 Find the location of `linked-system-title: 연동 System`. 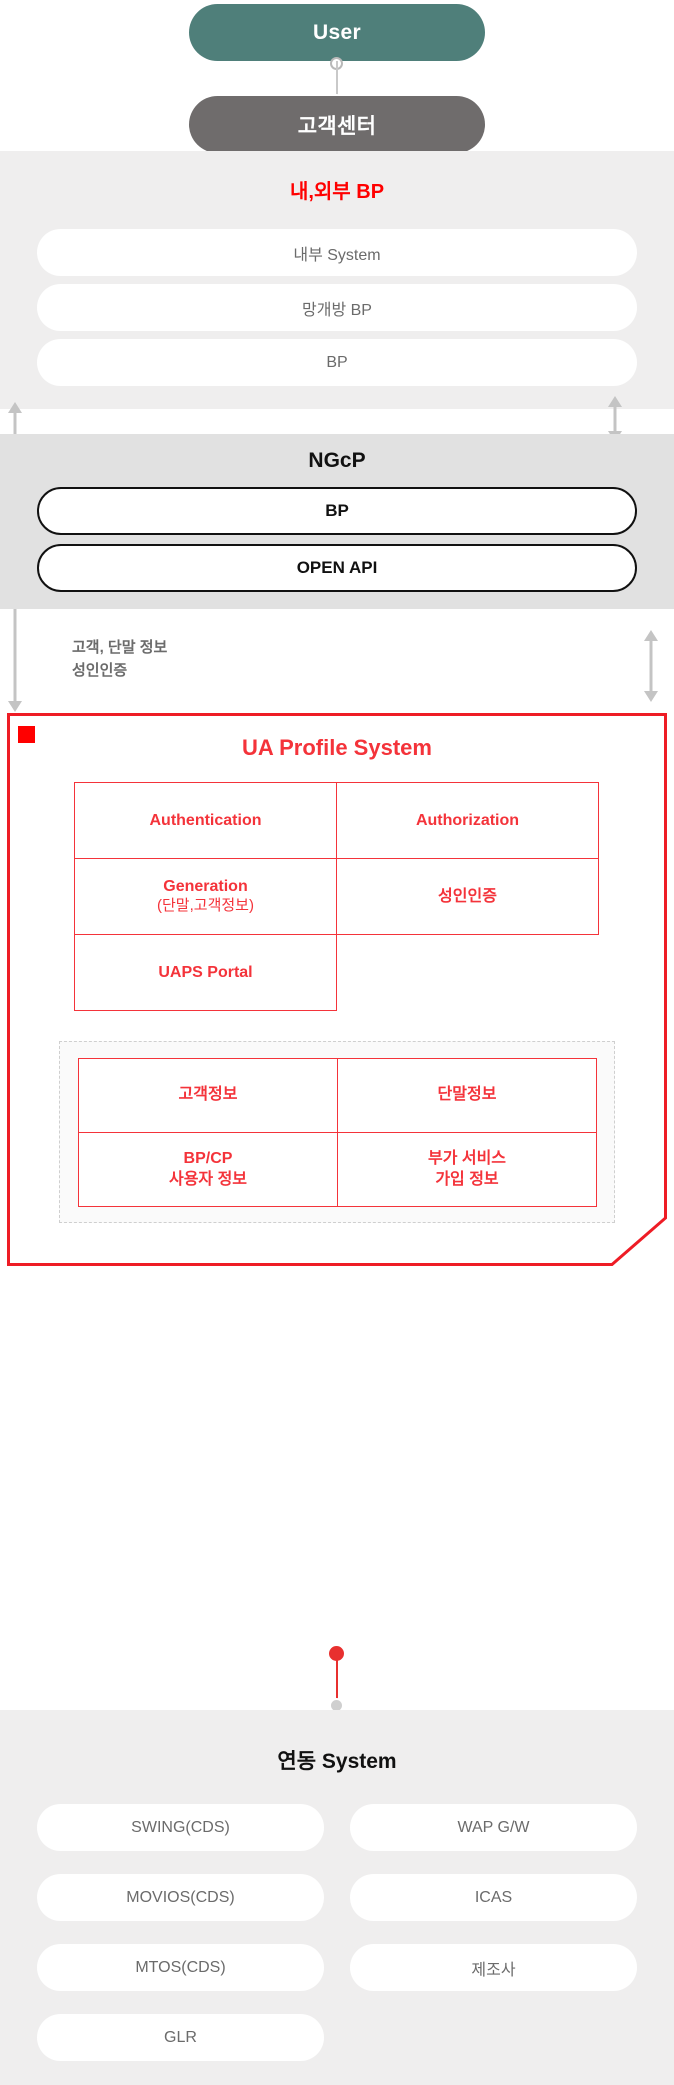

linked-system-title: 연동 System is located at coordinates (337, 1761).